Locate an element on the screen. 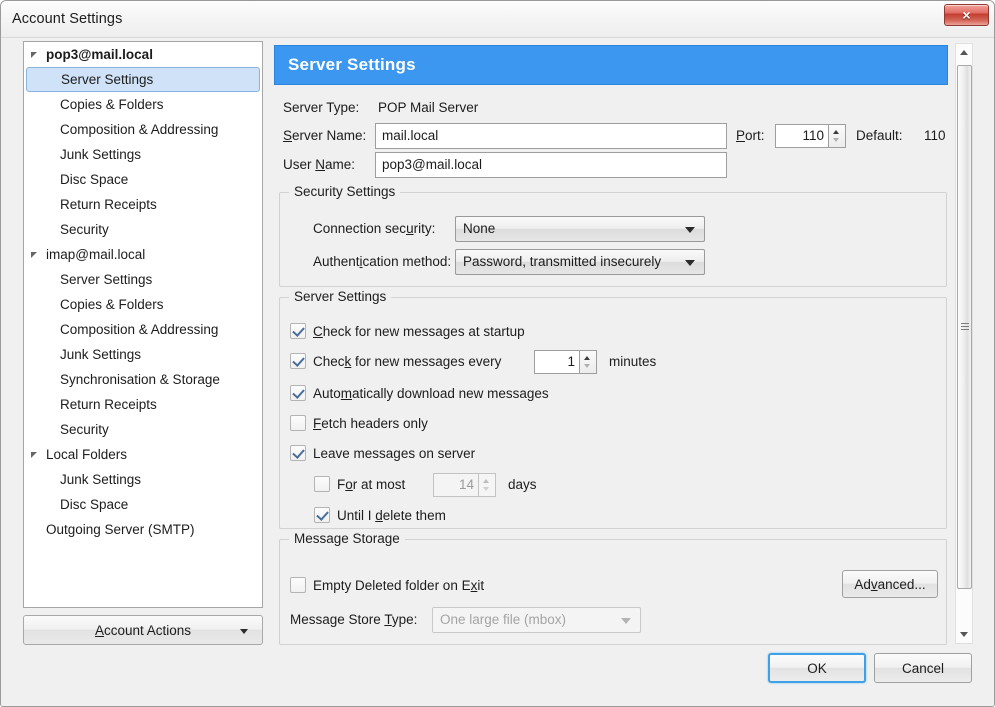 The image size is (995, 707). sidebar-item-label: Disc Space is located at coordinates (94, 179).